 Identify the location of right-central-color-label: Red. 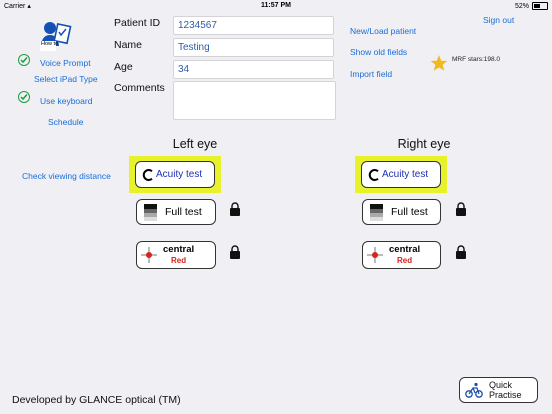
(405, 260).